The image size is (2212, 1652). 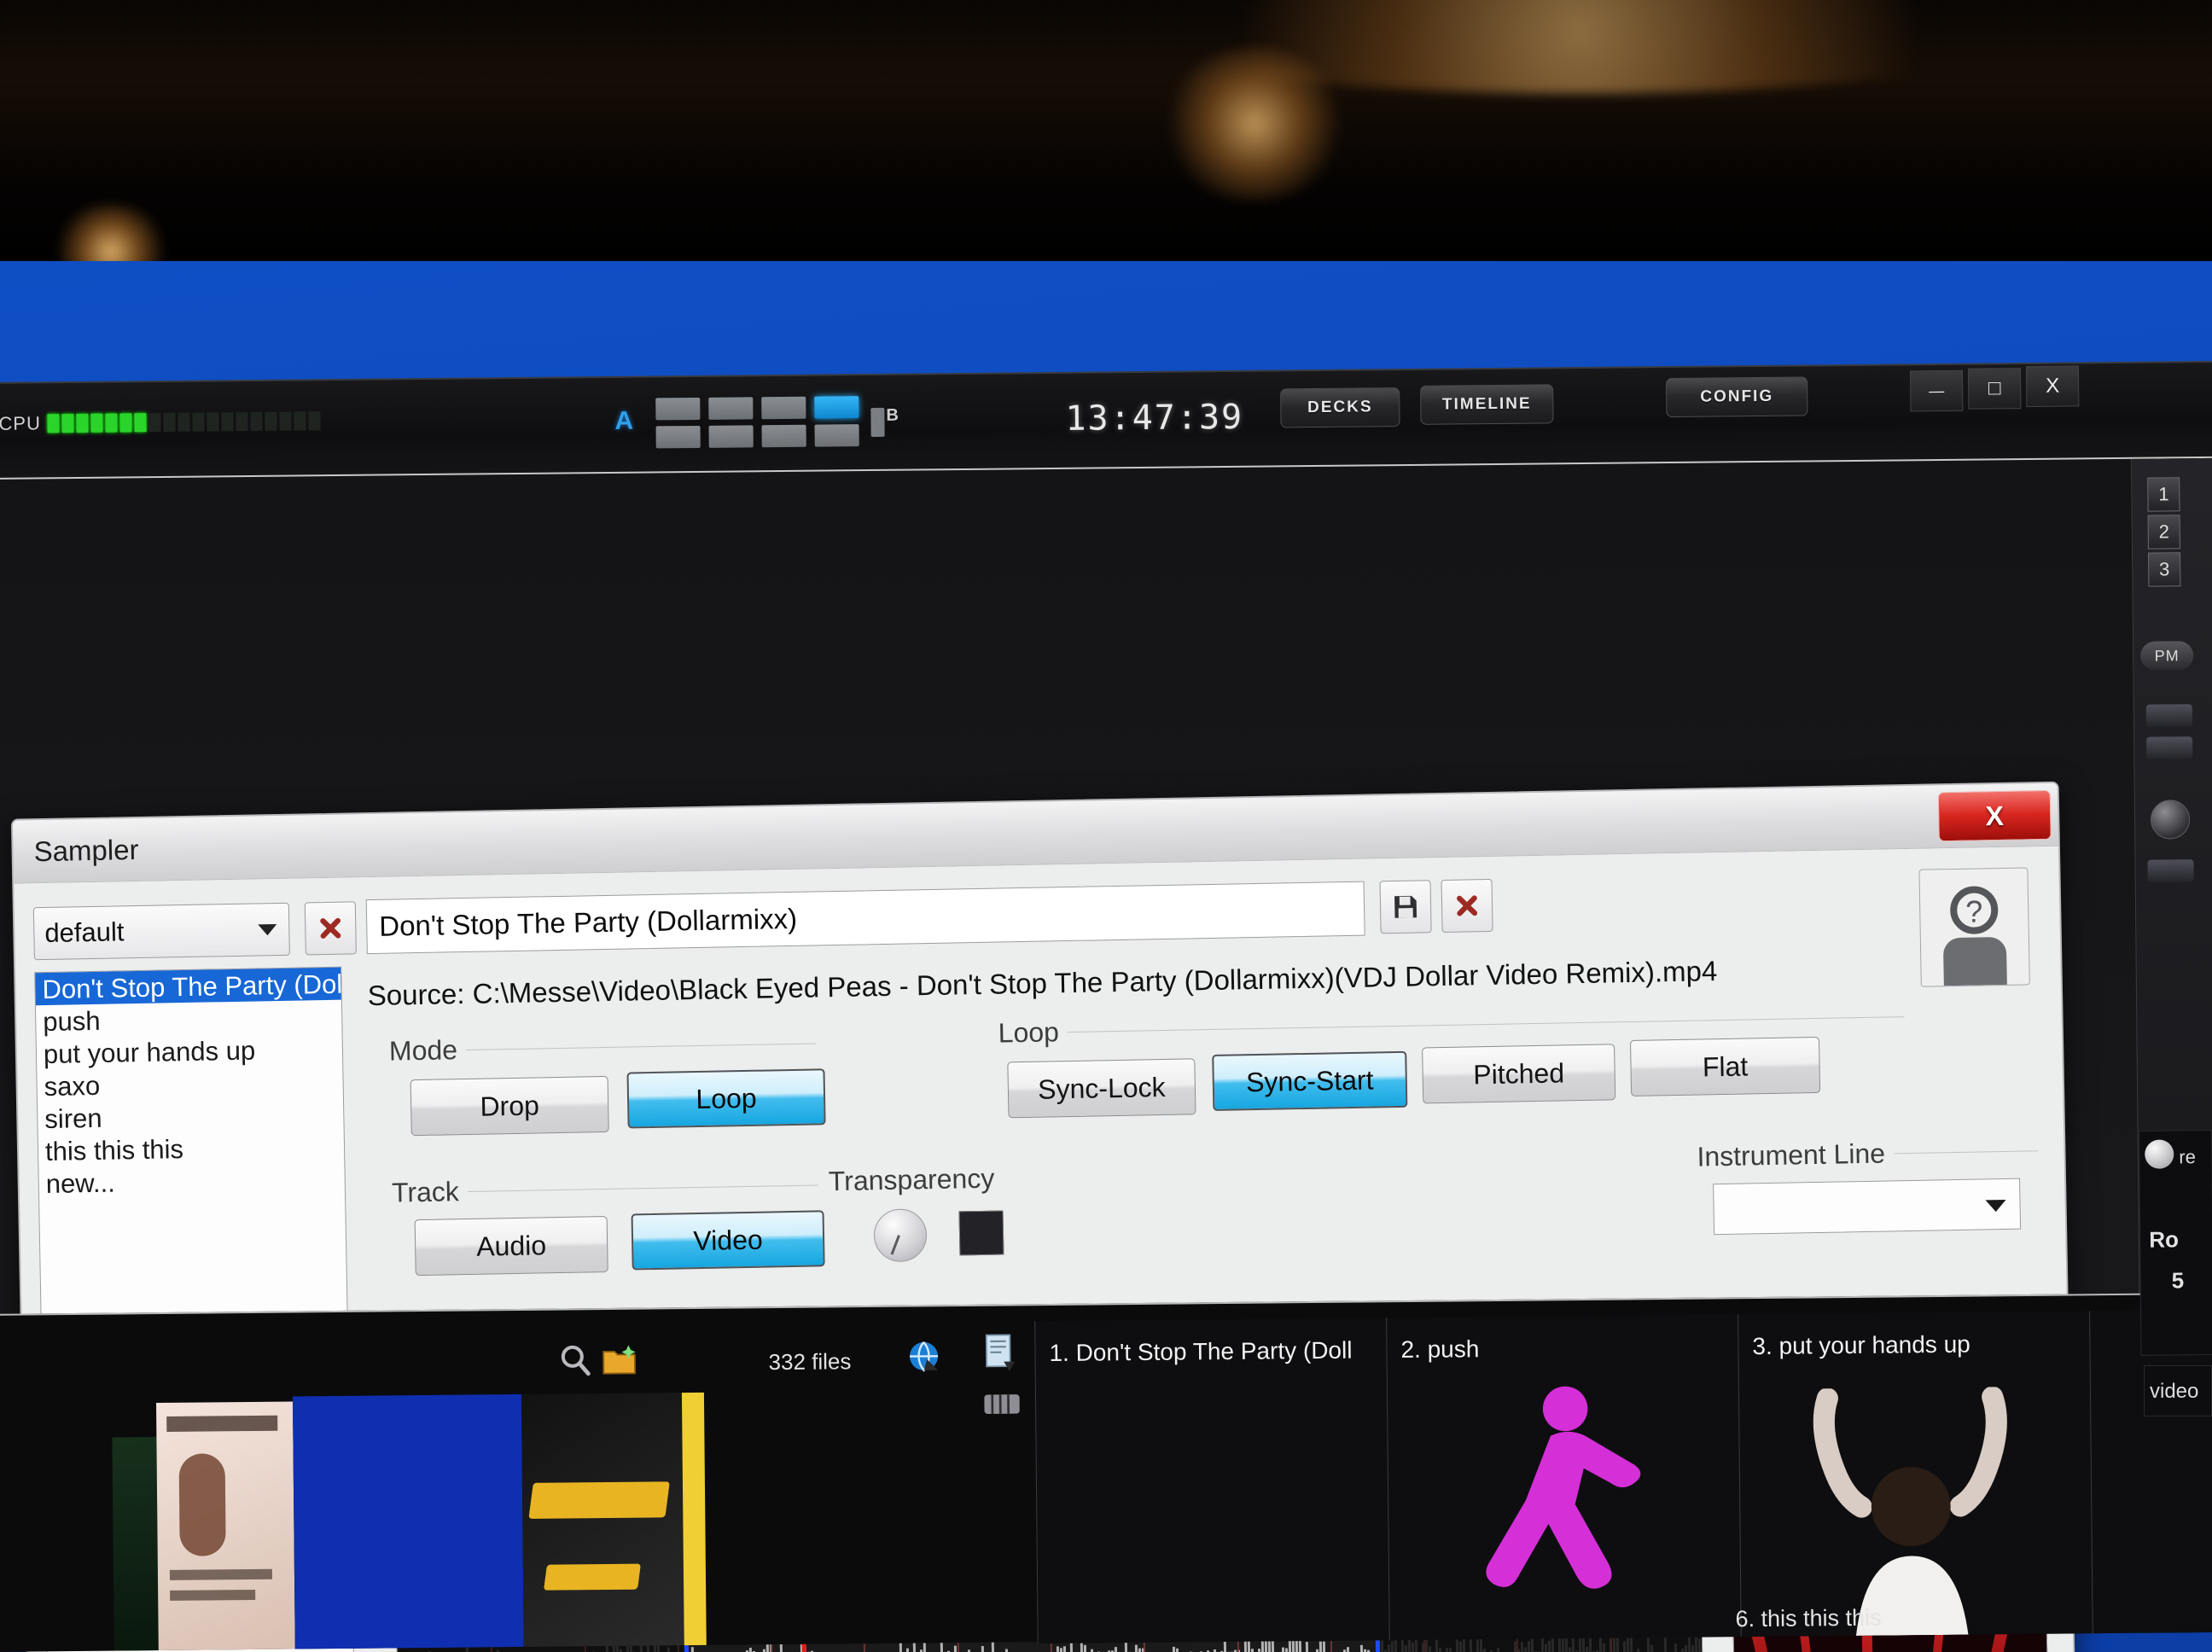 I want to click on help-button: ?, so click(x=1974, y=927).